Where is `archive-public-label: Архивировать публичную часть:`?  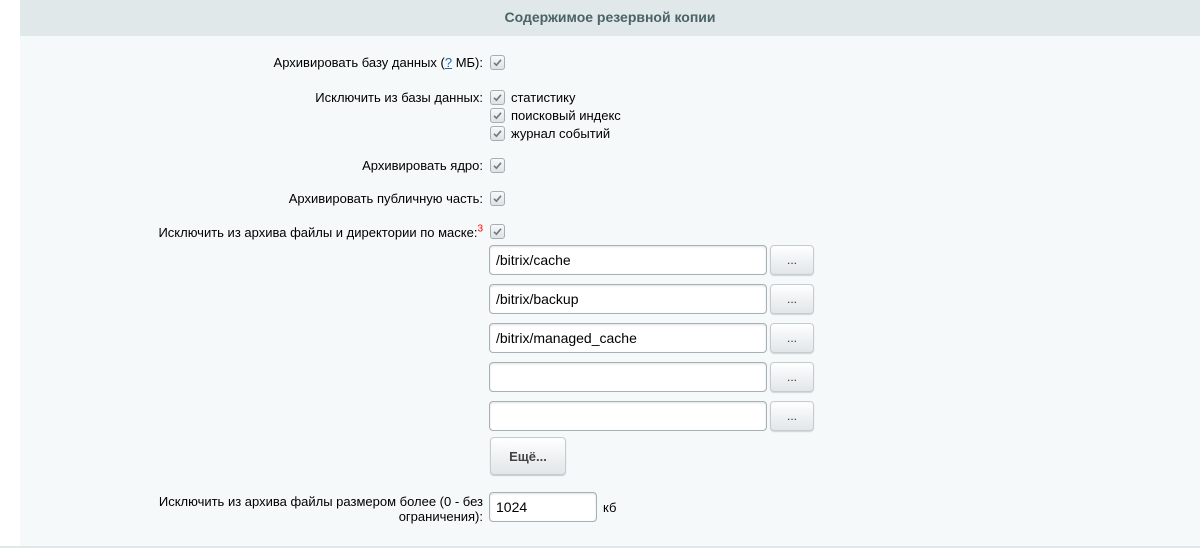 archive-public-label: Архивировать публичную часть: is located at coordinates (385, 198).